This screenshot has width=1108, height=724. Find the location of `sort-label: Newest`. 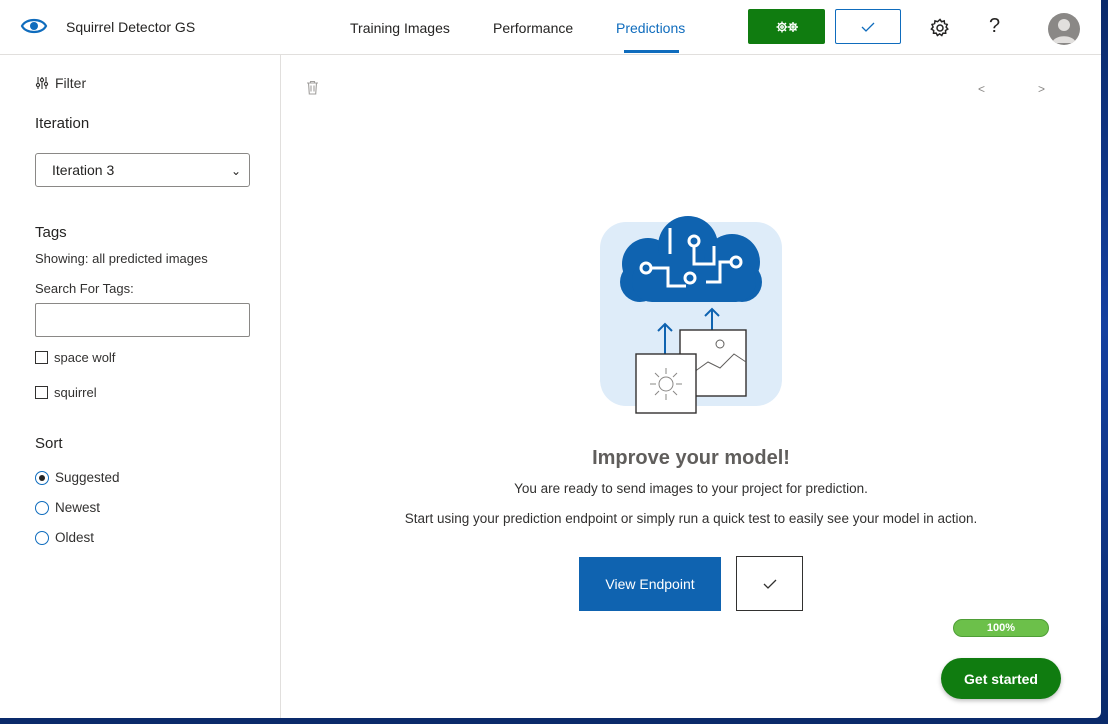

sort-label: Newest is located at coordinates (78, 507).